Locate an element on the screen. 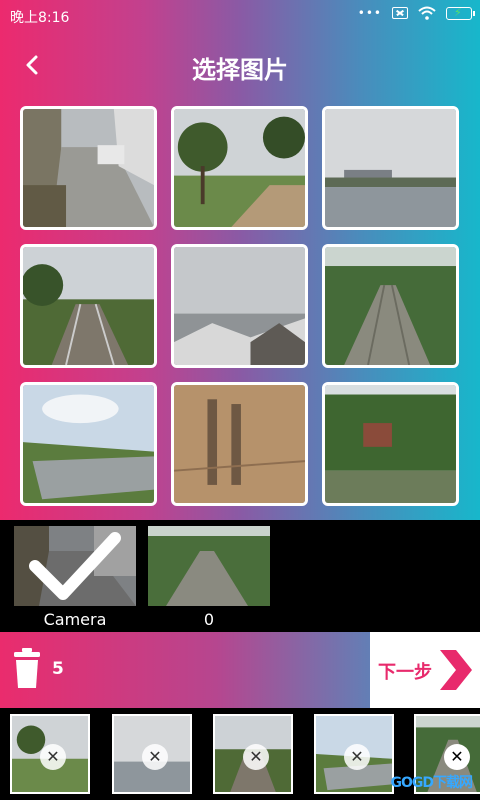 The height and width of the screenshot is (800, 480). selected-thumbs-strip: ✕ ✕ ✕ ✕ ✕ GOGD下载网 is located at coordinates (240, 754).